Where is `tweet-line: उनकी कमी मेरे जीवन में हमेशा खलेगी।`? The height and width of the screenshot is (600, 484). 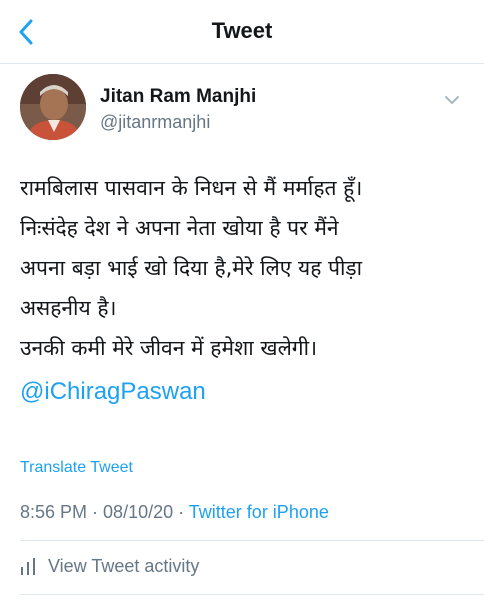
tweet-line: उनकी कमी मेरे जीवन में हमेशा खलेगी। is located at coordinates (169, 348).